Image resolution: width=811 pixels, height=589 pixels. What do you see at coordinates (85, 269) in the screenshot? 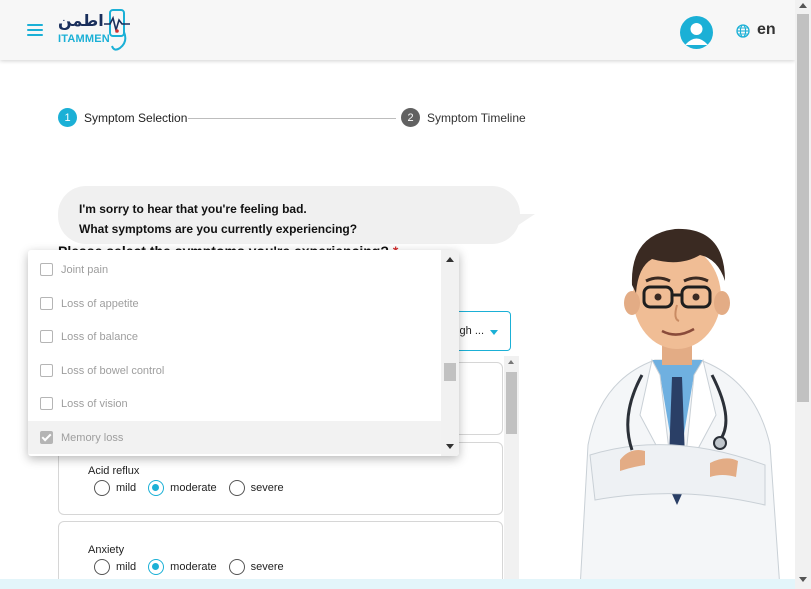
I see `option-label: Joint pain` at bounding box center [85, 269].